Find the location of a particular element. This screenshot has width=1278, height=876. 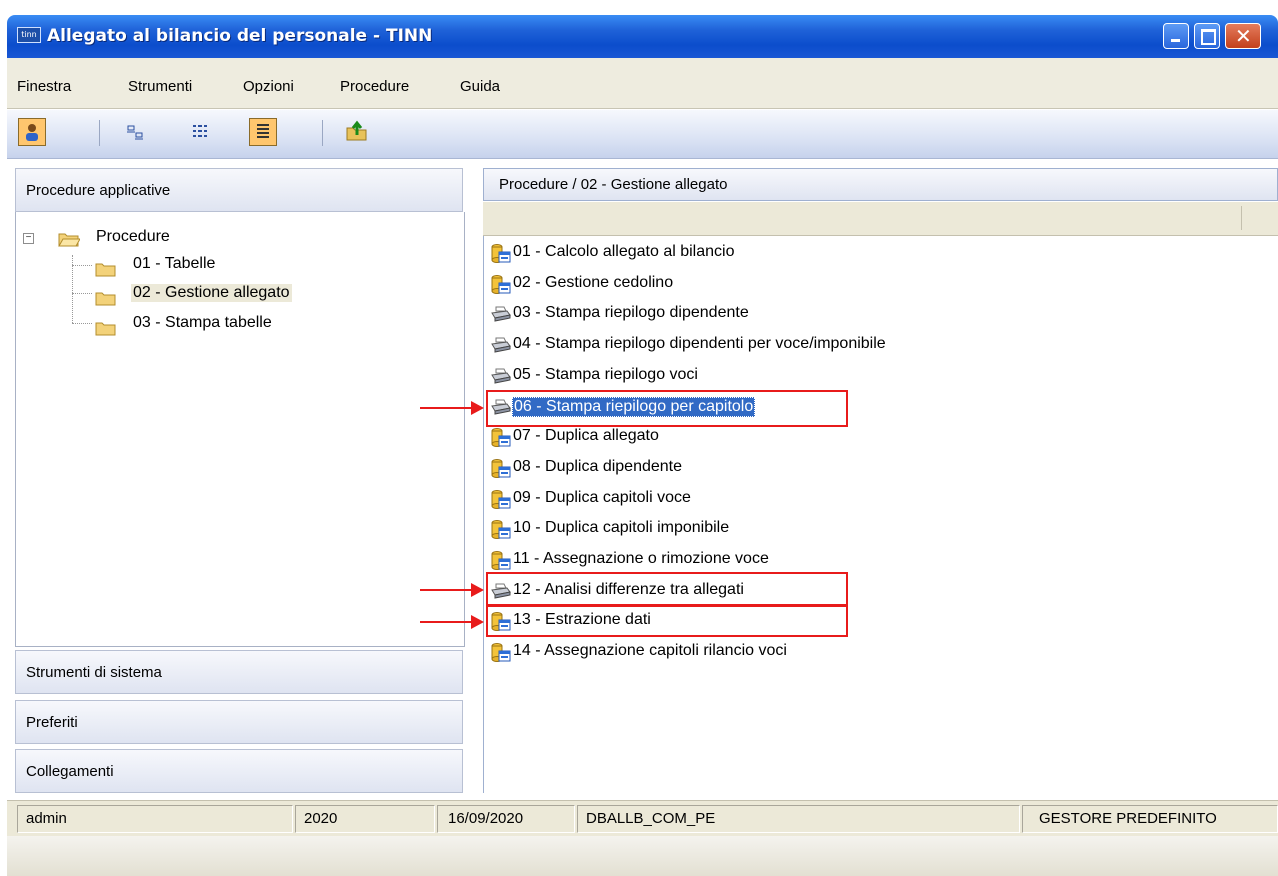

panel-collegamenti: Collegamenti is located at coordinates (239, 771).